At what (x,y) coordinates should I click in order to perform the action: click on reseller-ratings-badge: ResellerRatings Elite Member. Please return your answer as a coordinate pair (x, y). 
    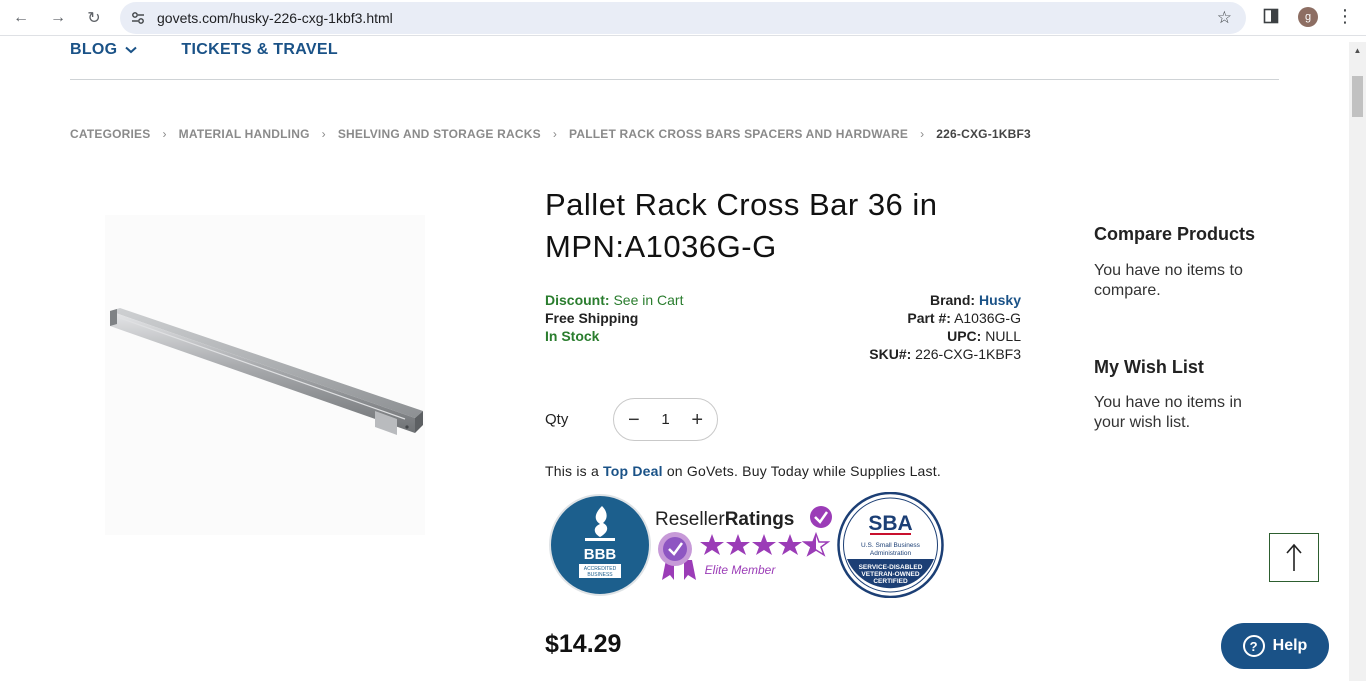
    Looking at the image, I should click on (745, 542).